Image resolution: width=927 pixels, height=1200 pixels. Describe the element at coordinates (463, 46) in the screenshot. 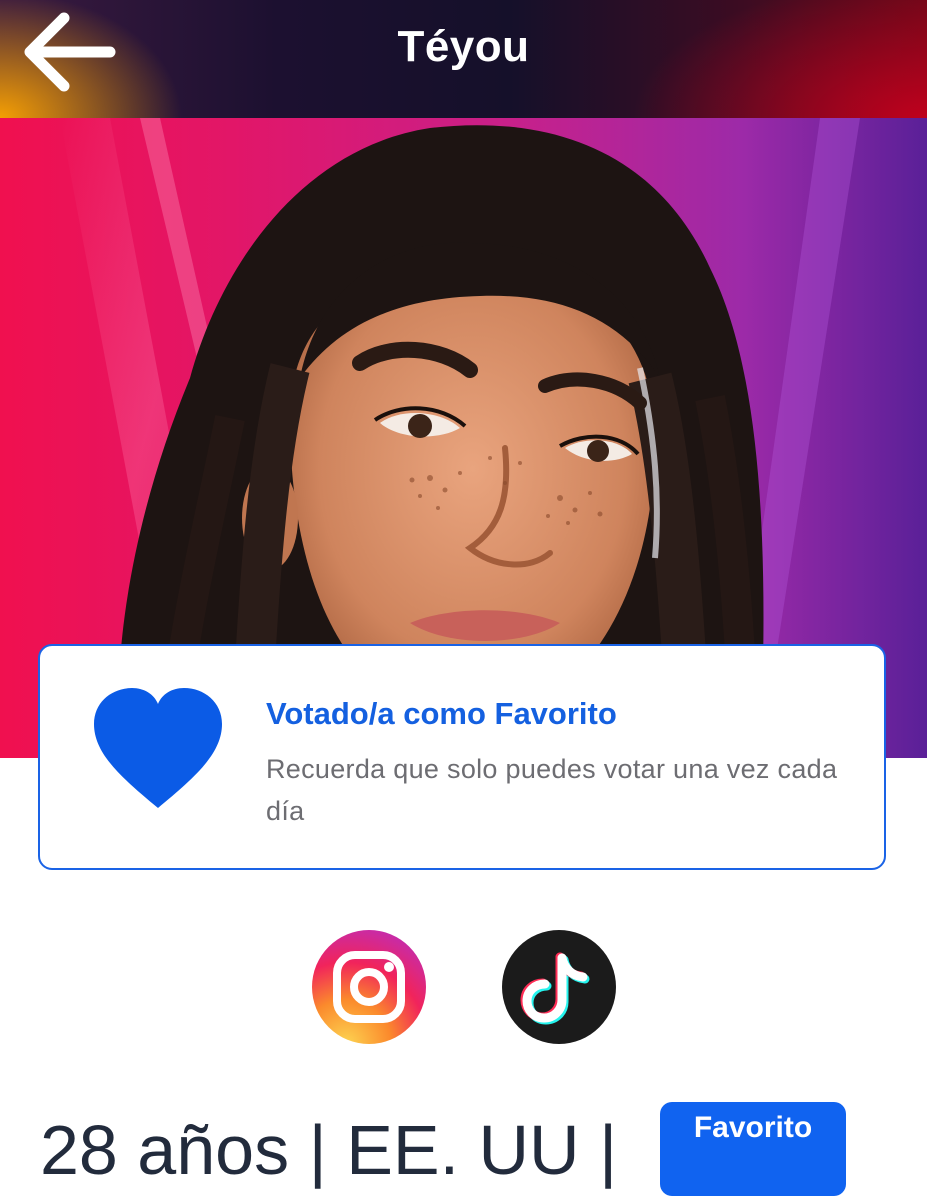

I see `page-title: Téyou` at that location.